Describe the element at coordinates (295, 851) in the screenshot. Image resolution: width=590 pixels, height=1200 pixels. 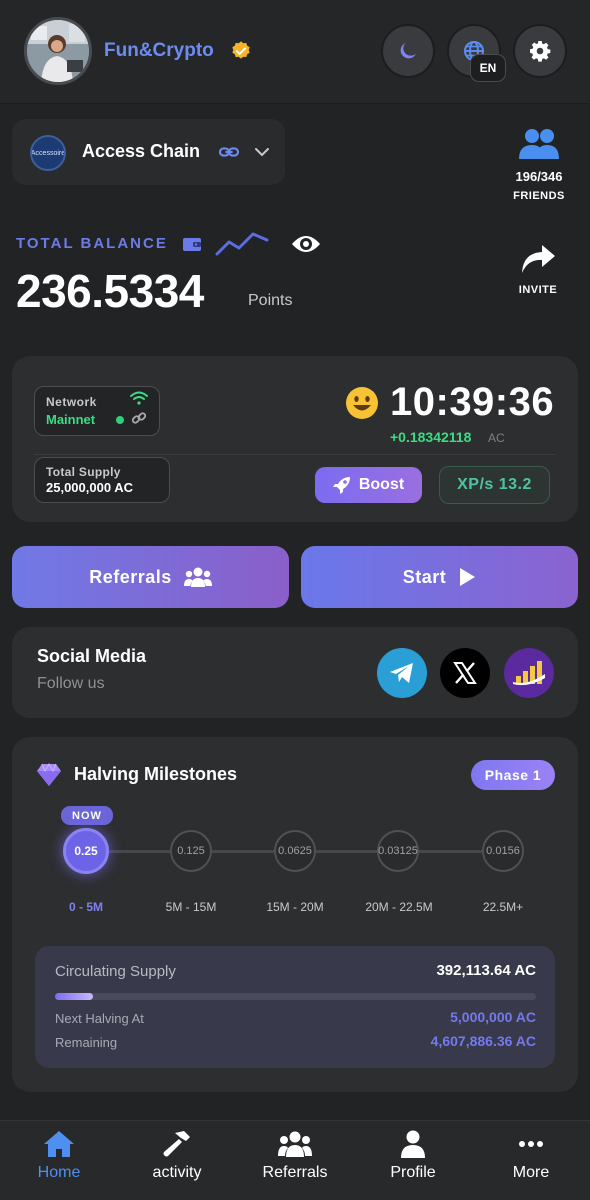
I see `milestone-rate-3: 0.0625` at that location.